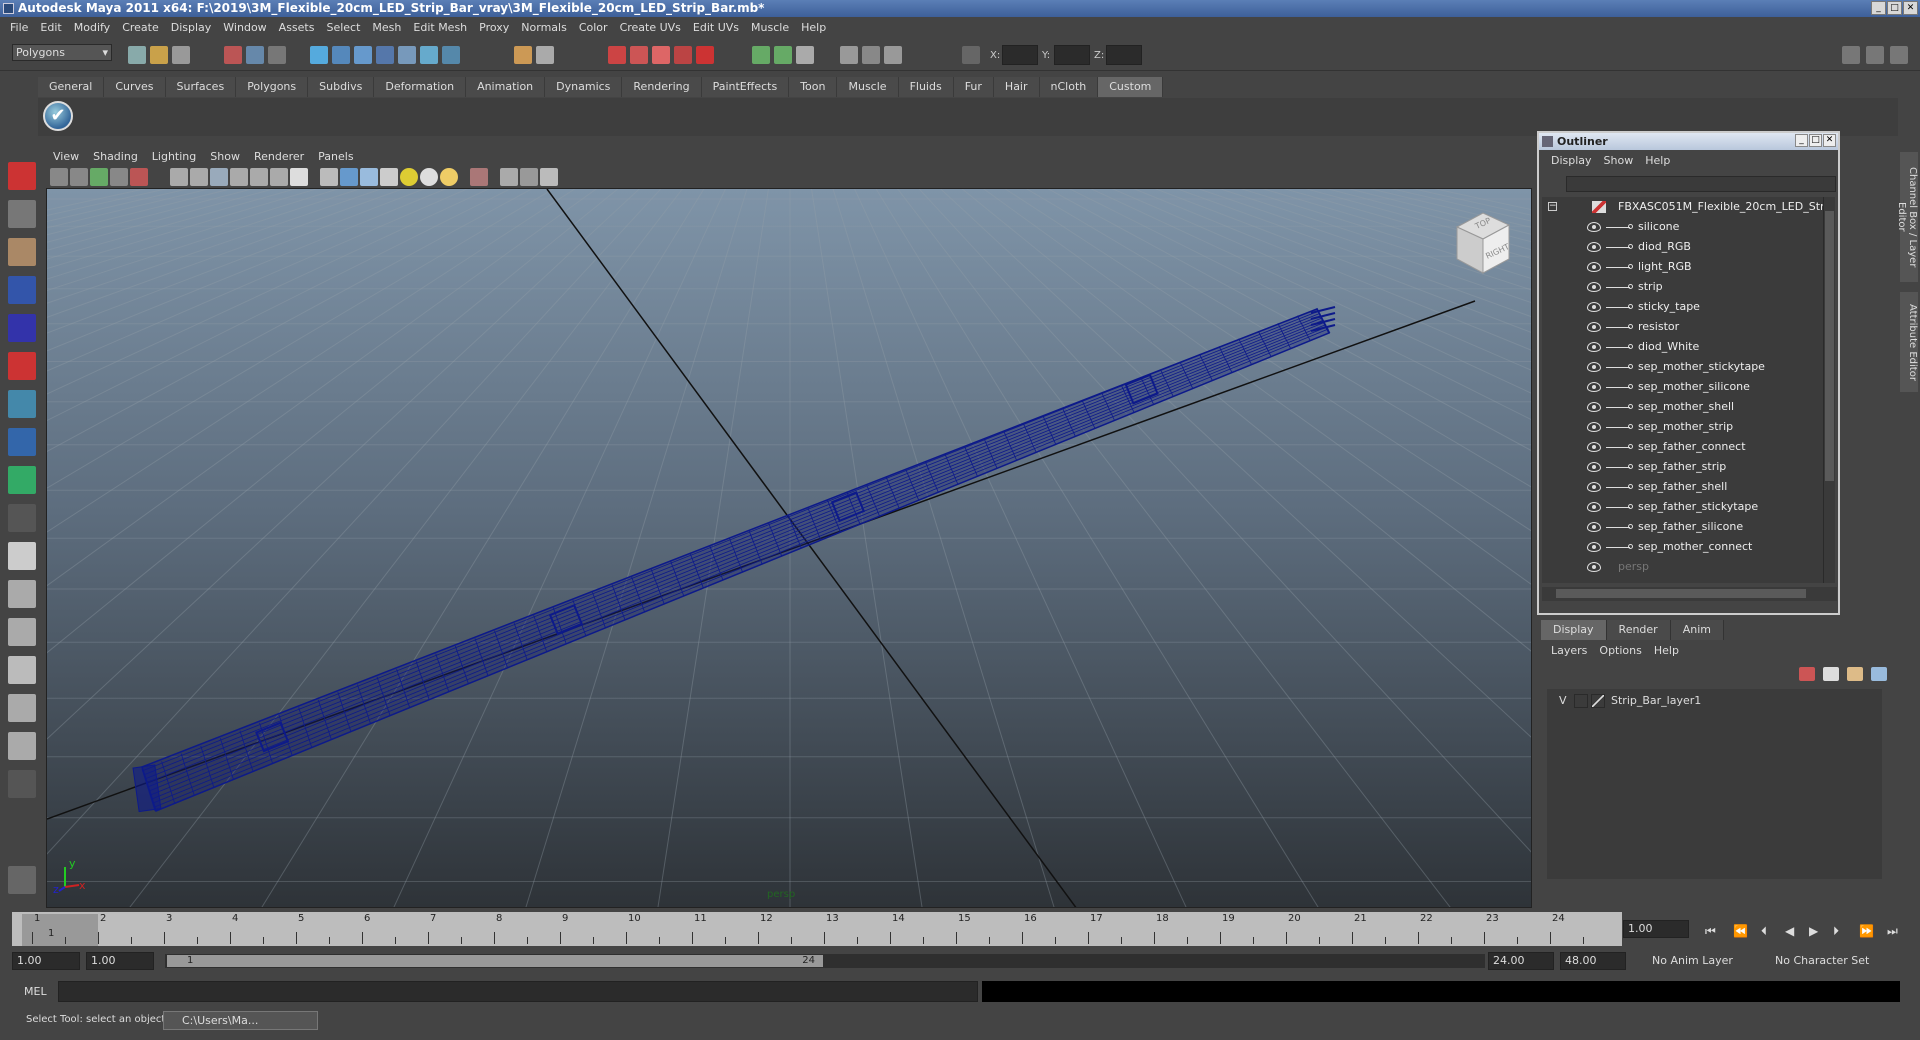  Describe the element at coordinates (385, 55) in the screenshot. I see `snap-view-plane-icon` at that location.